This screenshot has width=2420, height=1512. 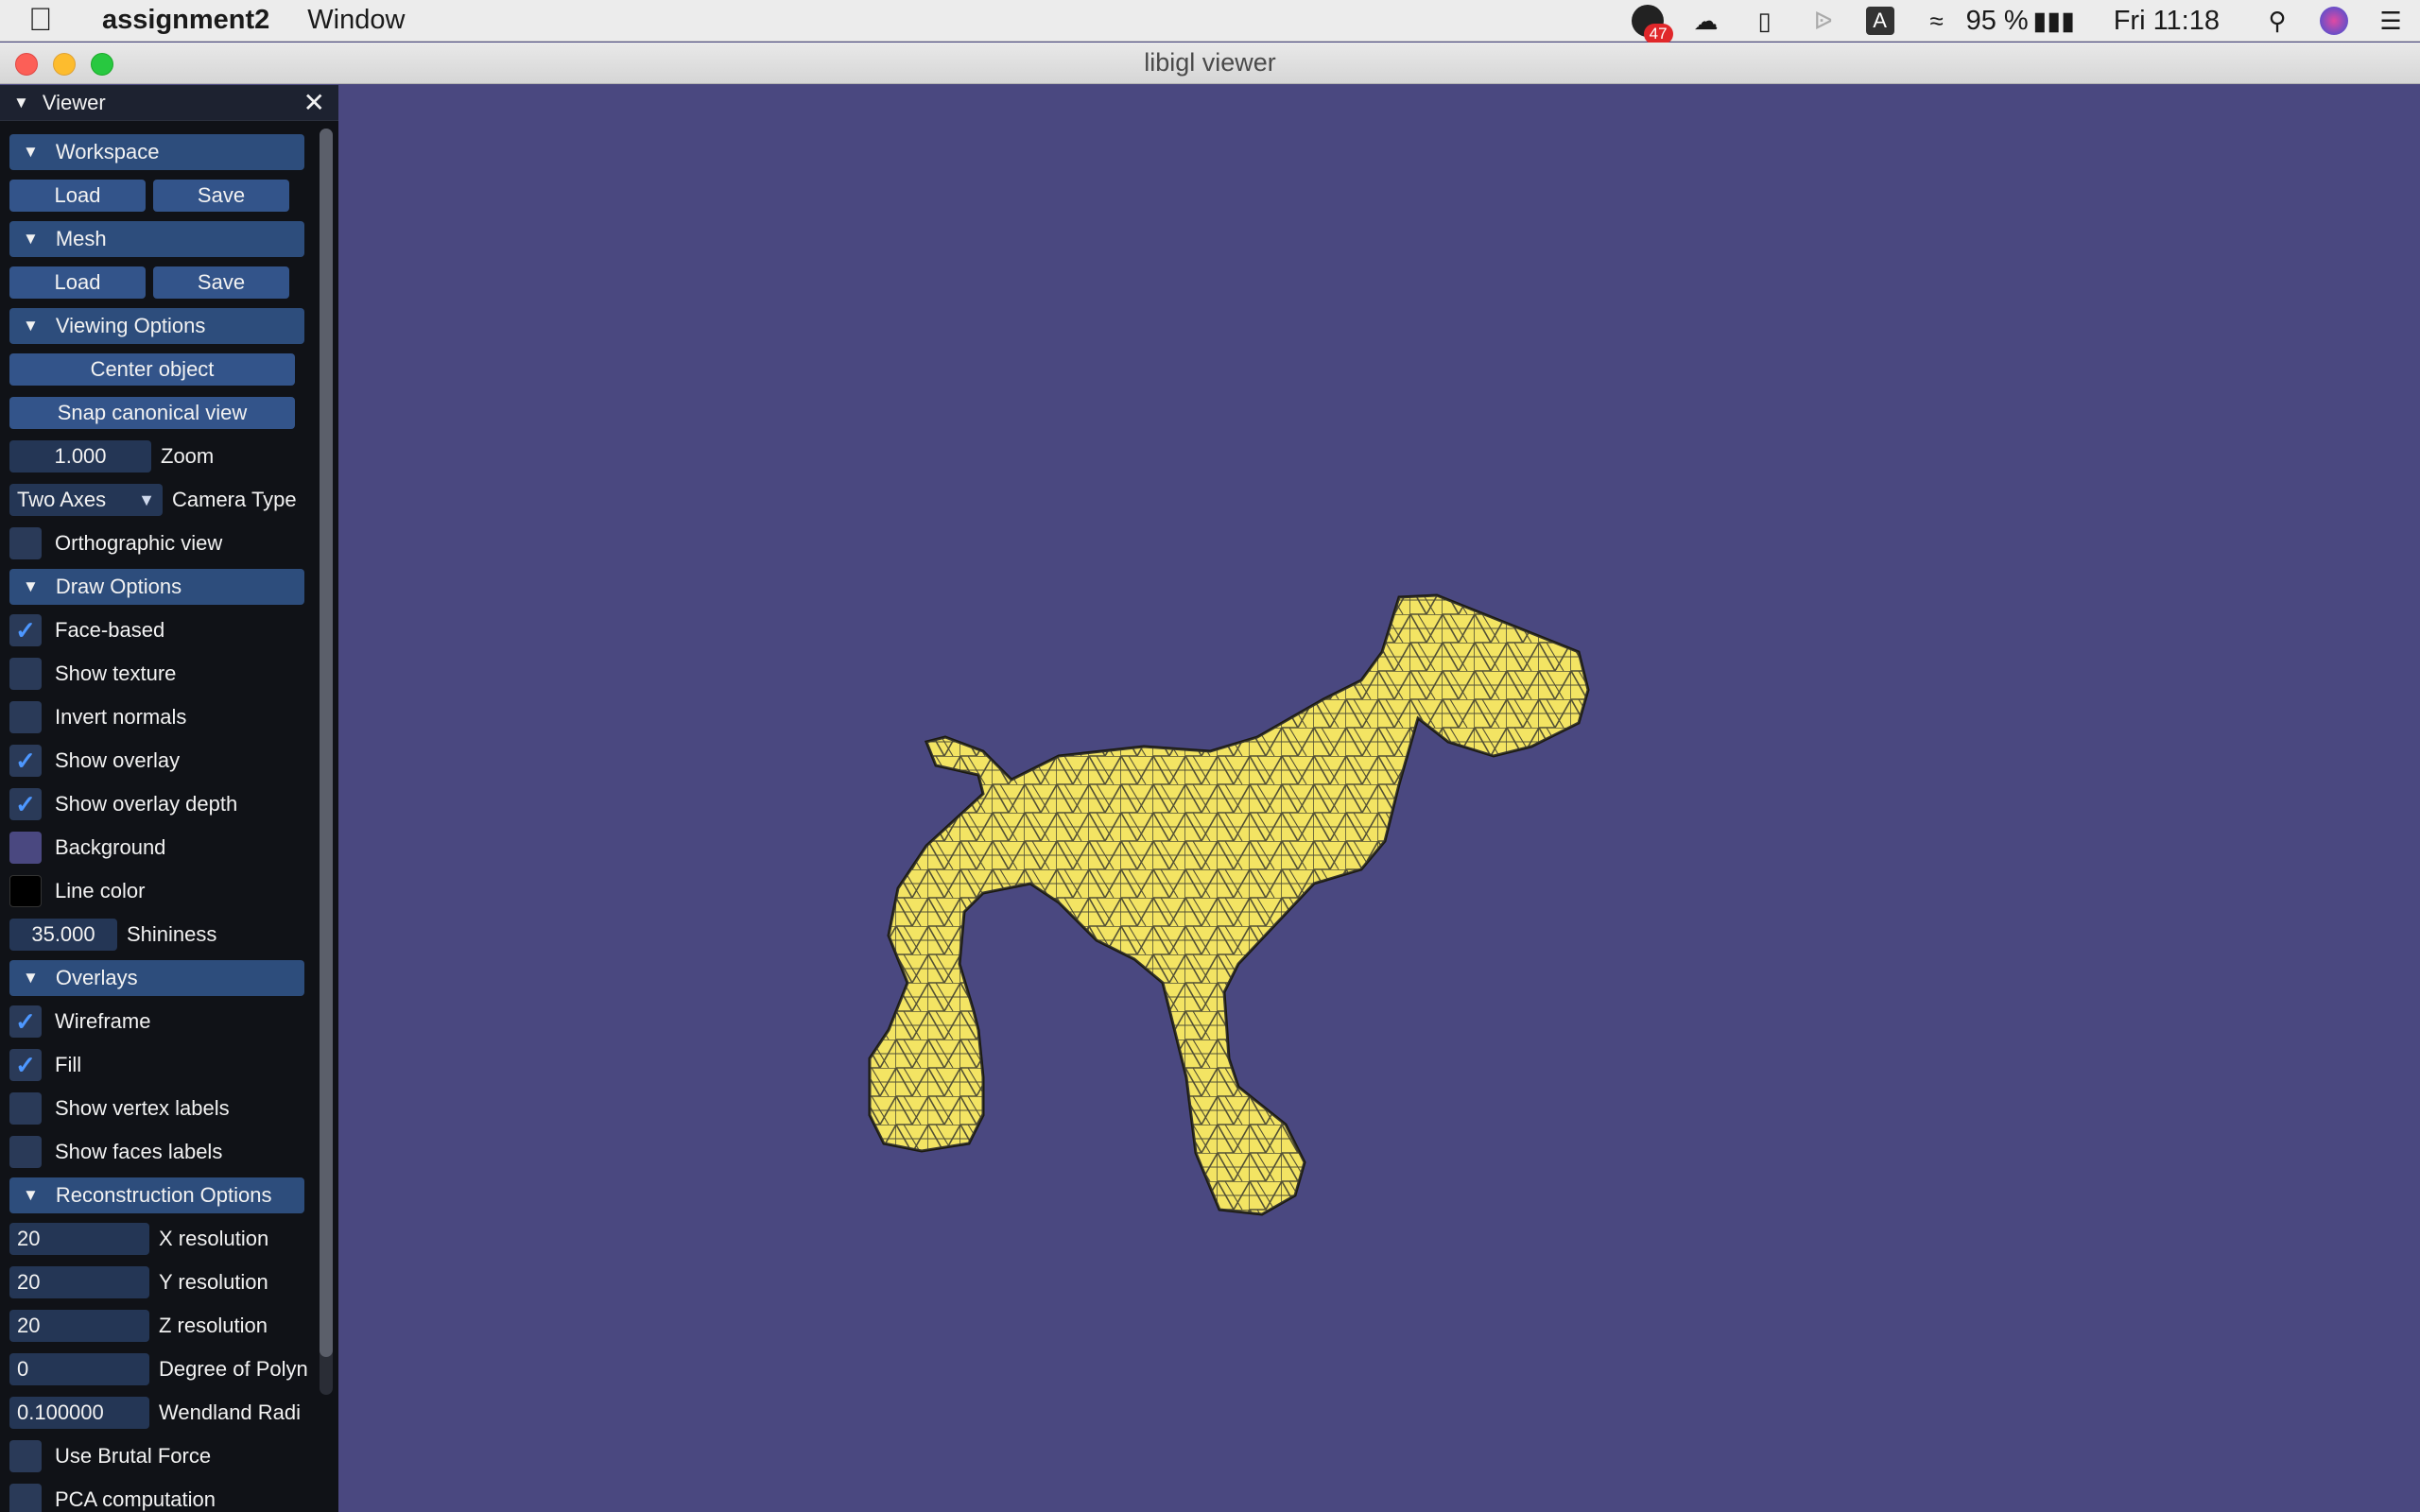 I want to click on show-overlay-row: ✓ Show overlay, so click(x=161, y=761).